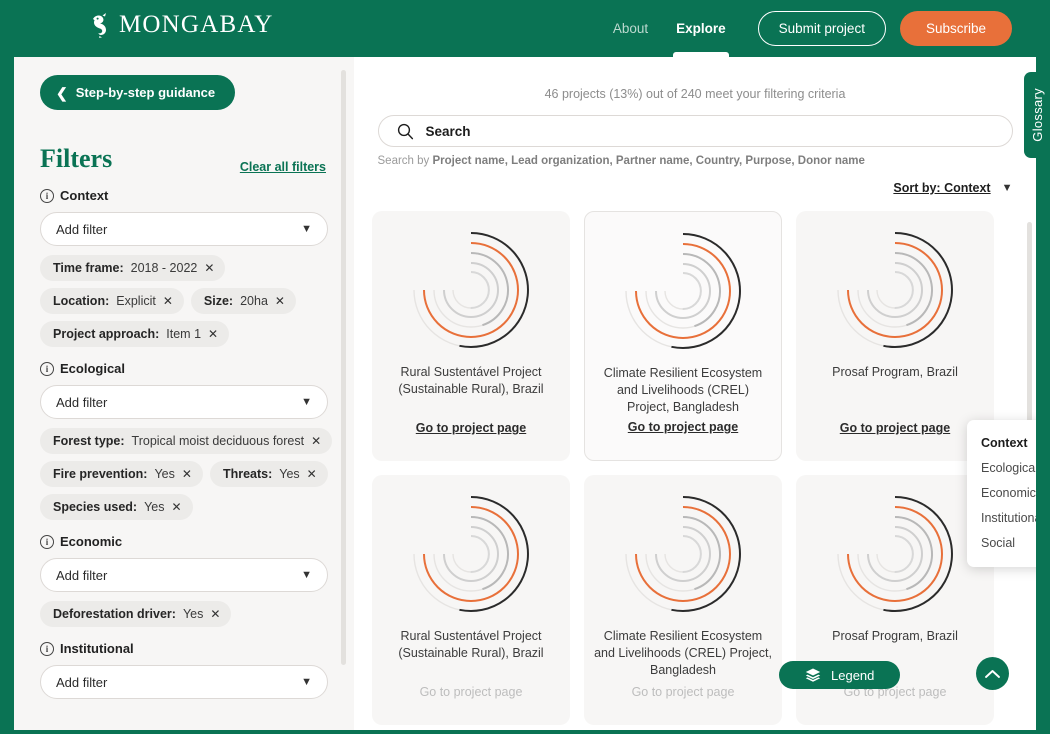 The height and width of the screenshot is (734, 1050). What do you see at coordinates (955, 28) in the screenshot?
I see `subscribe-button: Subscribe` at bounding box center [955, 28].